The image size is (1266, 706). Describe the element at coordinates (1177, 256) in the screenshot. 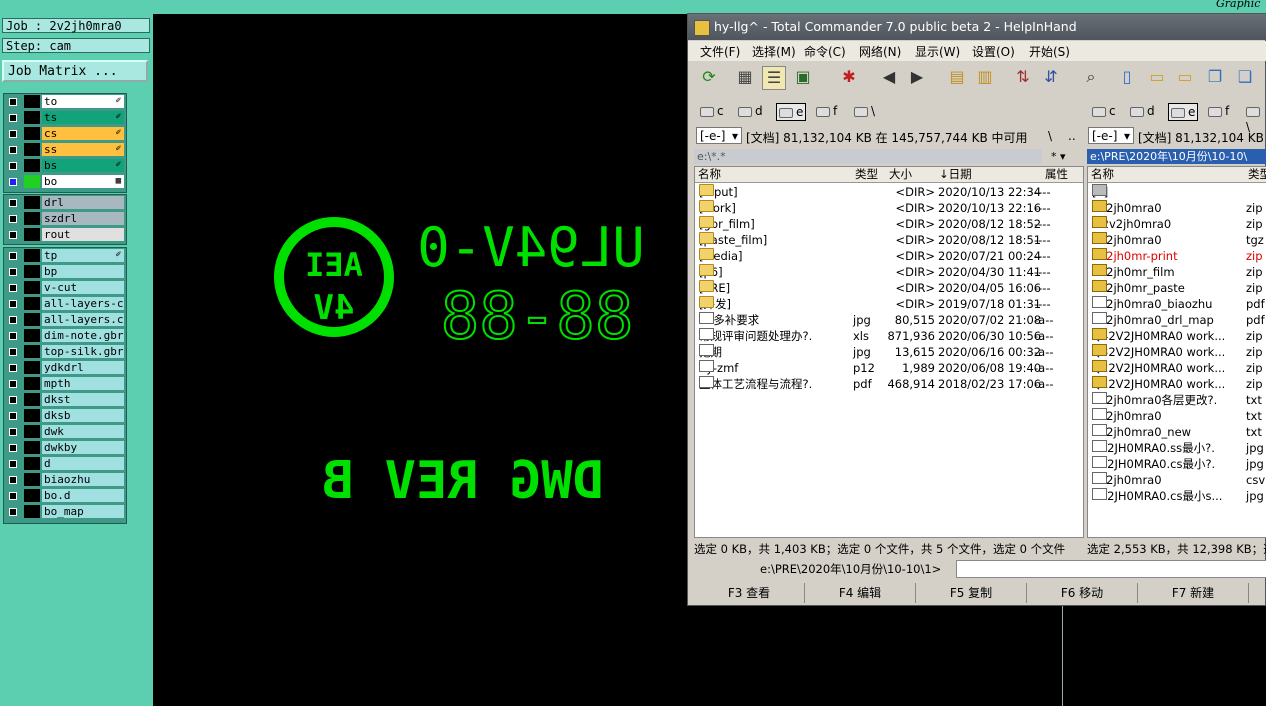

I see `right-file-row: 2v2jh0mr-print zip` at that location.